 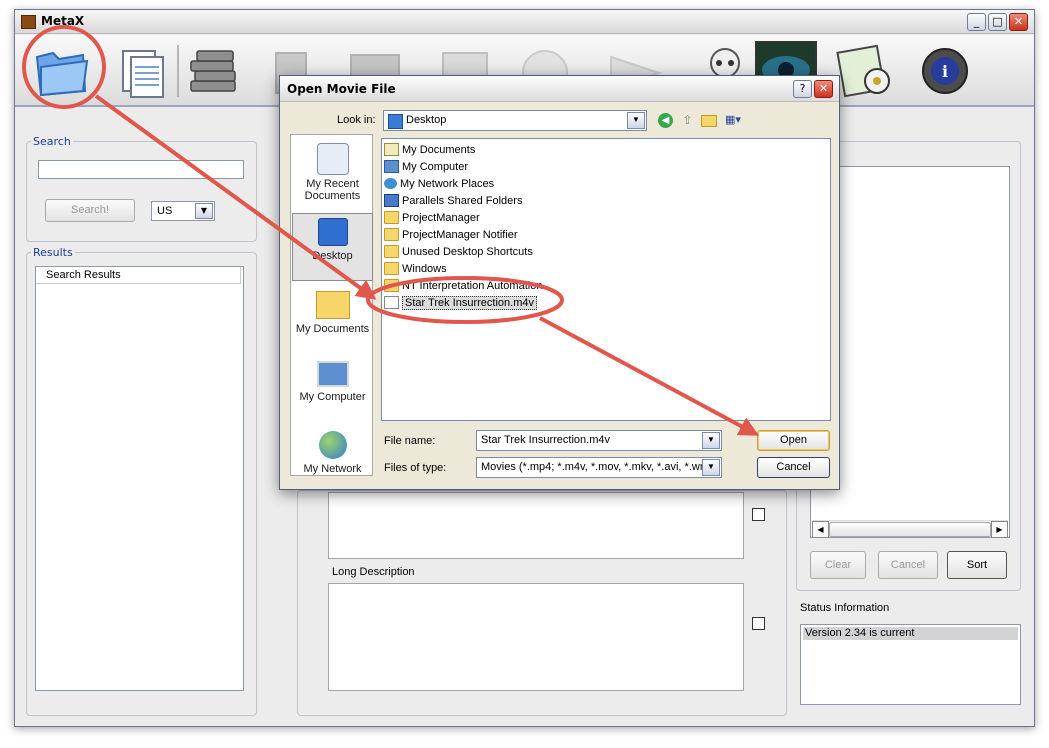 I want to click on look-in-value: Desktop, so click(x=426, y=120).